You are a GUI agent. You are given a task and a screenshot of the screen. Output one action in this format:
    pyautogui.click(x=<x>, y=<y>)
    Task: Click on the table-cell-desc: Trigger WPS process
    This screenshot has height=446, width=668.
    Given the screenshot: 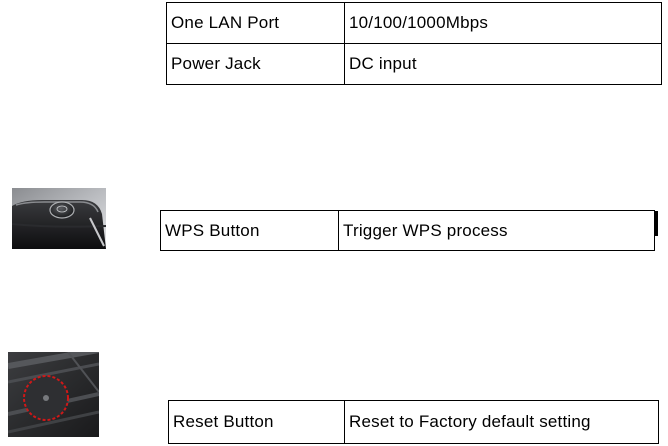 What is the action you would take?
    pyautogui.click(x=496, y=230)
    